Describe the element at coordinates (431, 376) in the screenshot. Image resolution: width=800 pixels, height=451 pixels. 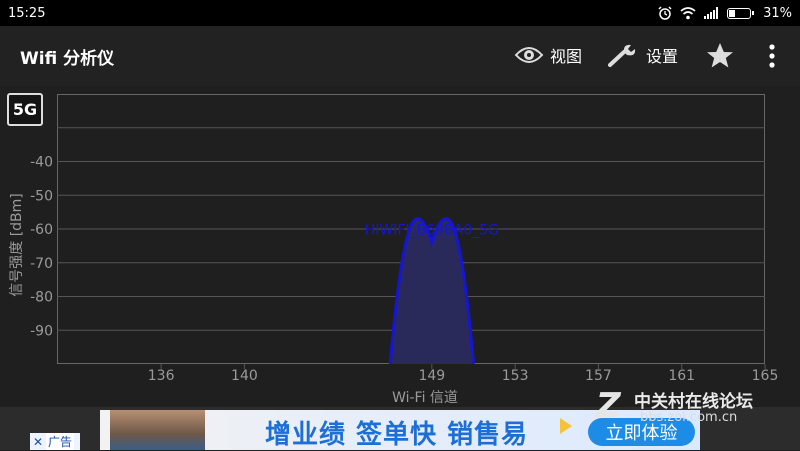
I see `x-tick-label: 149` at that location.